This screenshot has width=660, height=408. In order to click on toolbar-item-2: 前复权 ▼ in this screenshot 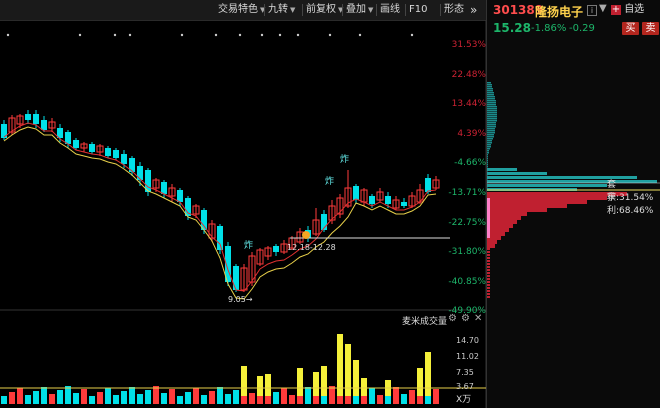, I will do `click(324, 10)`.